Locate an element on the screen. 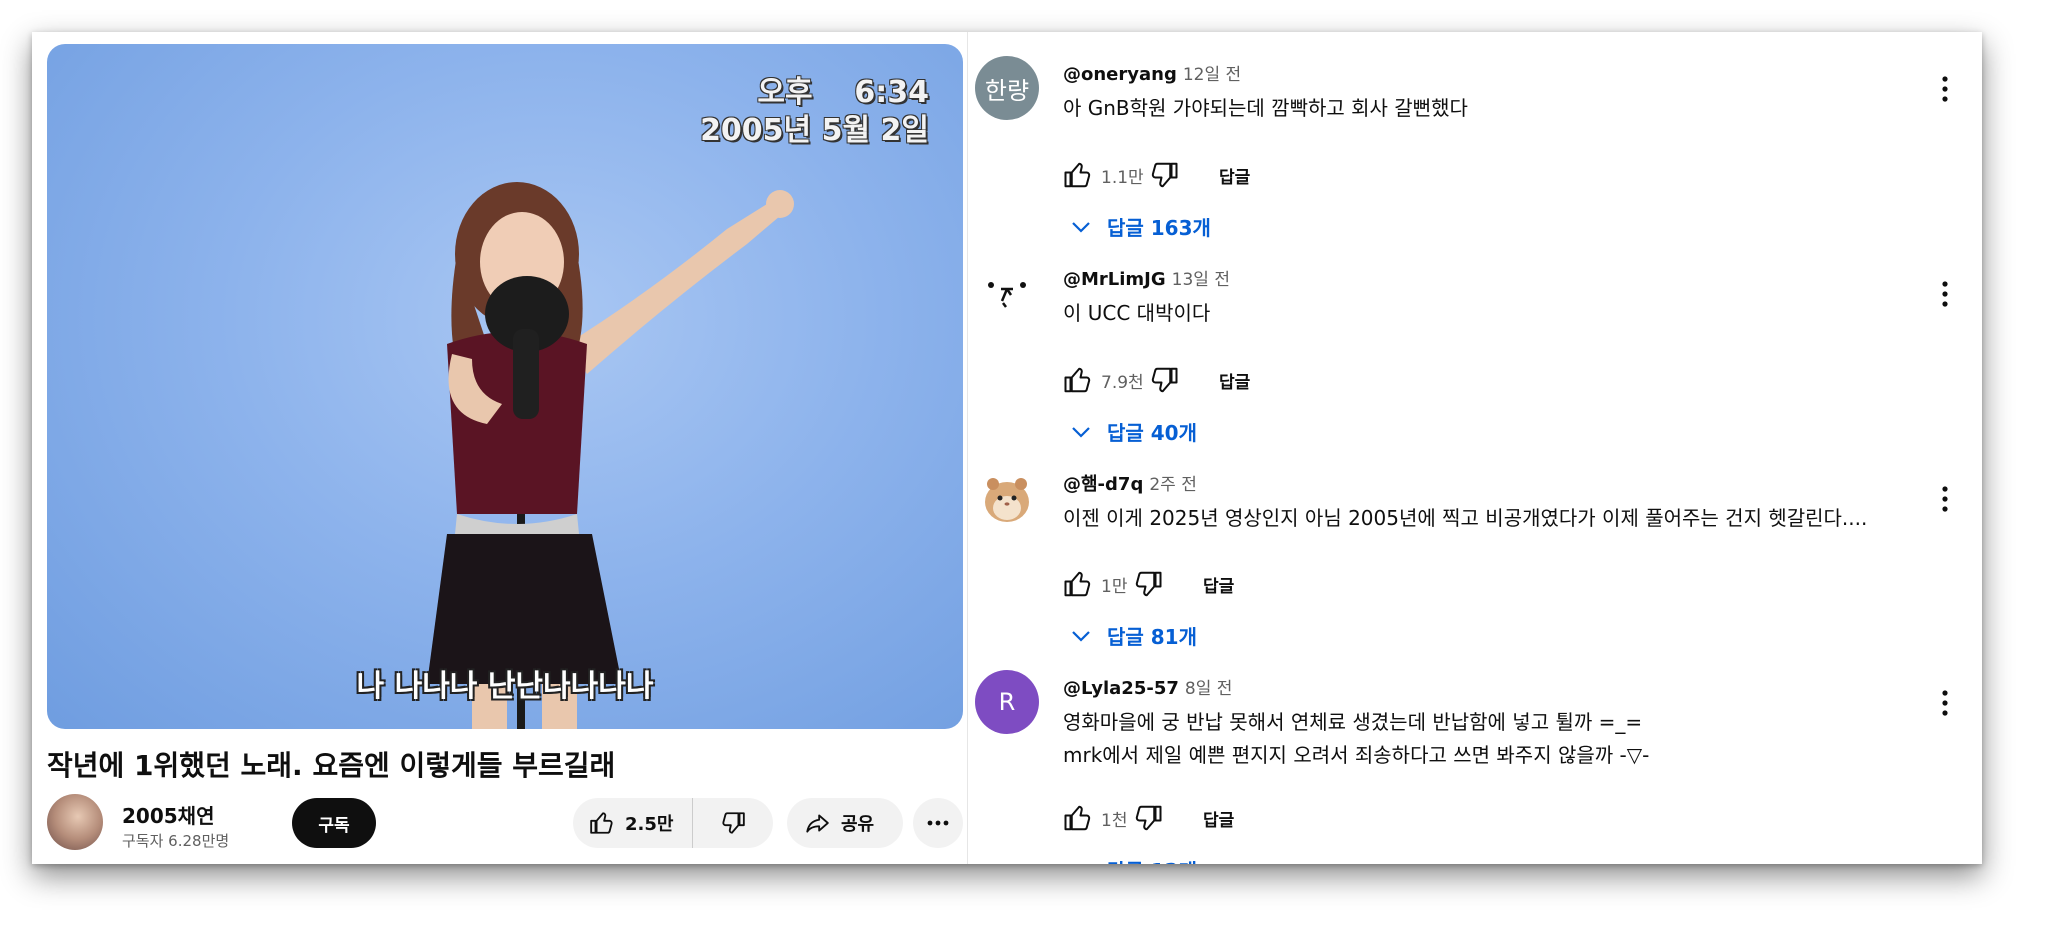  hamster-icon is located at coordinates (1007, 500).